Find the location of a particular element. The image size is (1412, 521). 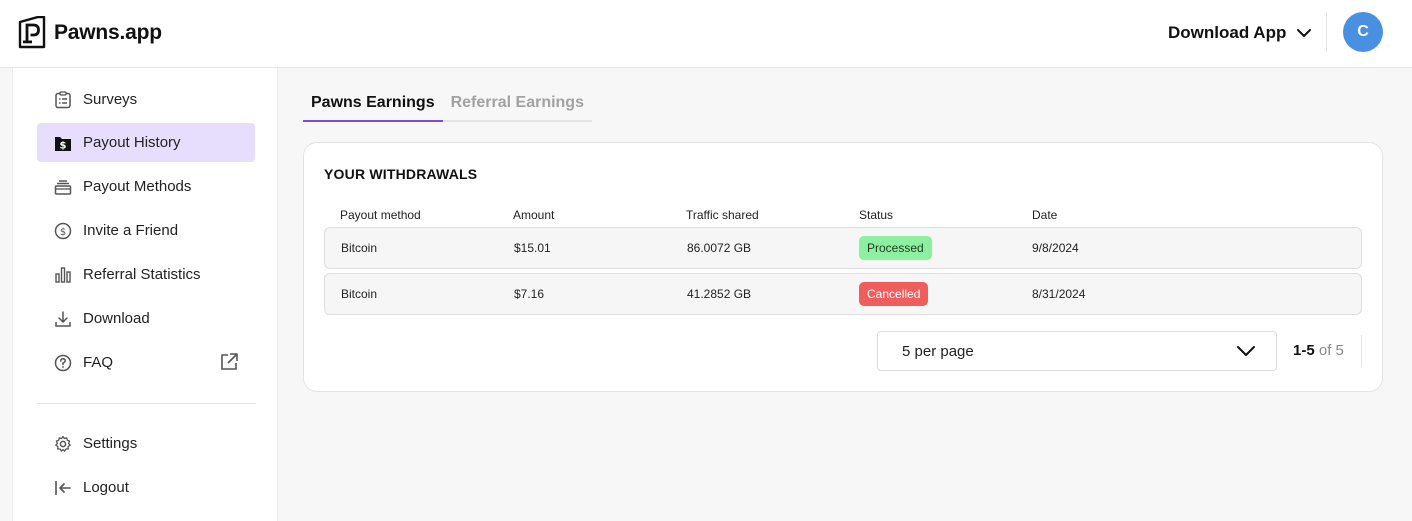

sidebar-item-download: Download is located at coordinates (146, 318).